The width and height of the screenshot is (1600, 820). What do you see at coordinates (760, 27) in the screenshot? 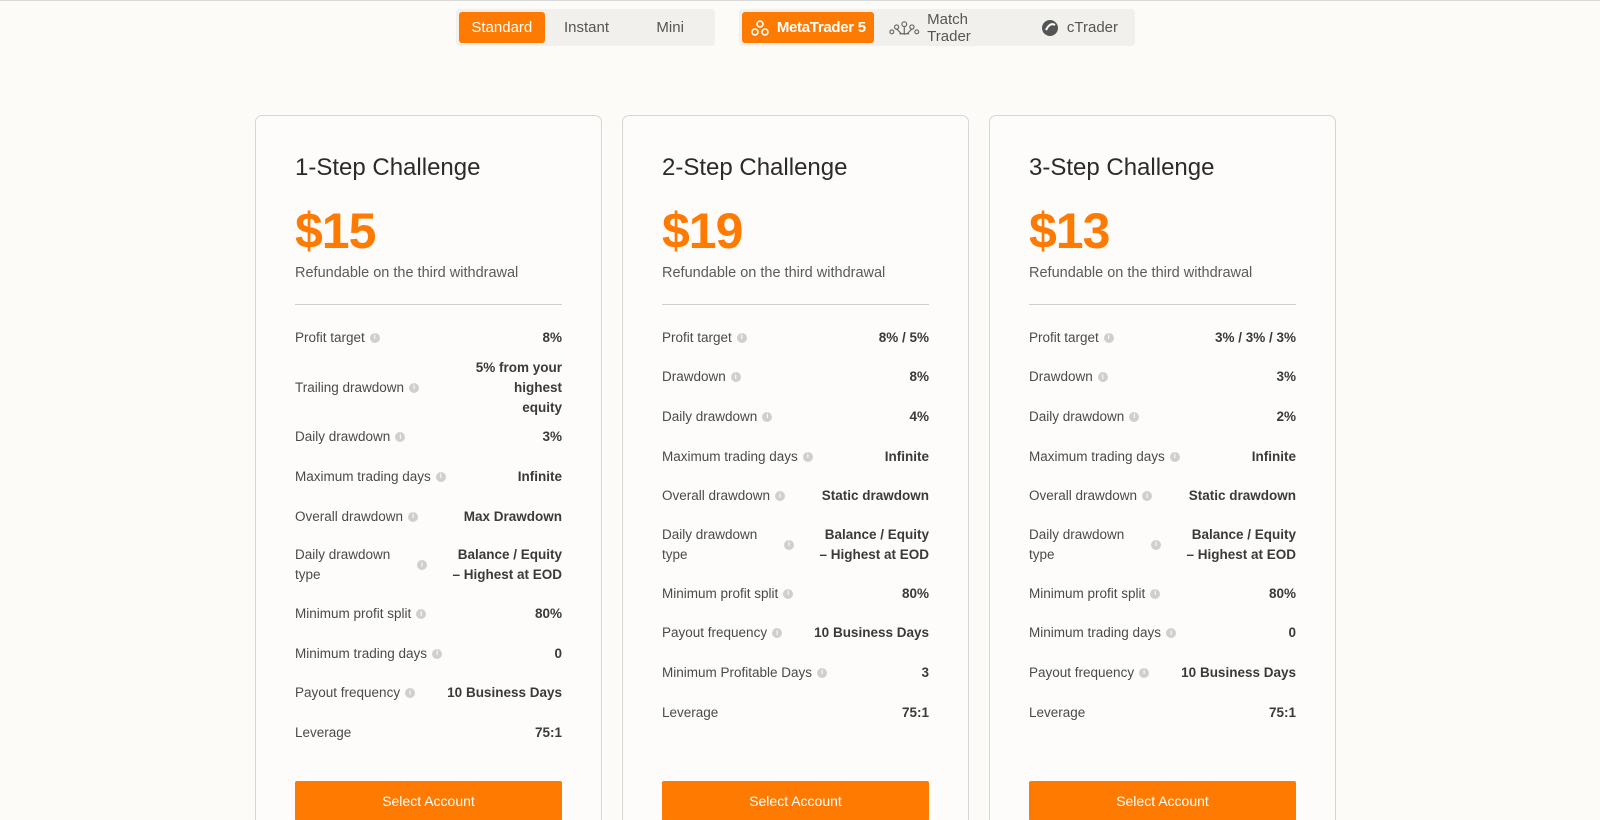
I see `metatrader-icon` at bounding box center [760, 27].